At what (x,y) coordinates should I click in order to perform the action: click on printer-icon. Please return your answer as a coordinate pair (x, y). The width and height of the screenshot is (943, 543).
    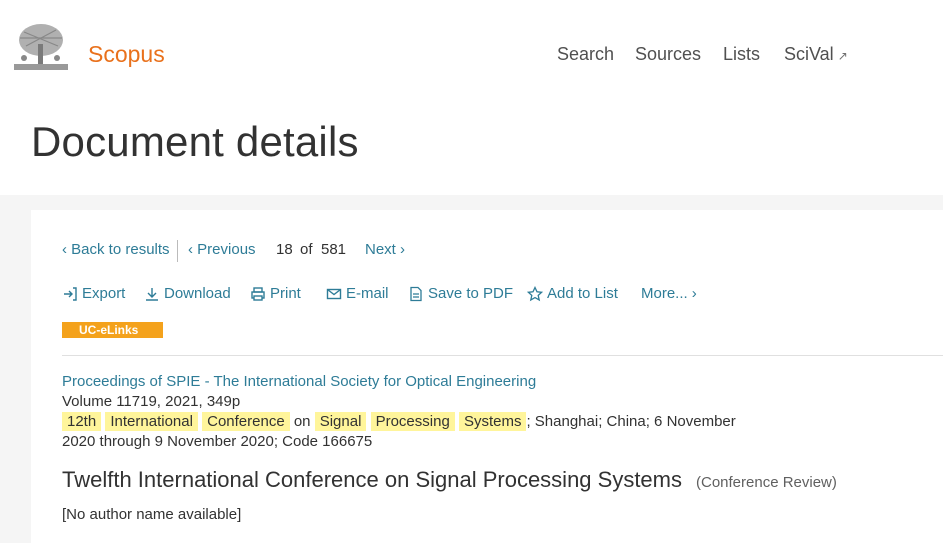
    Looking at the image, I should click on (258, 293).